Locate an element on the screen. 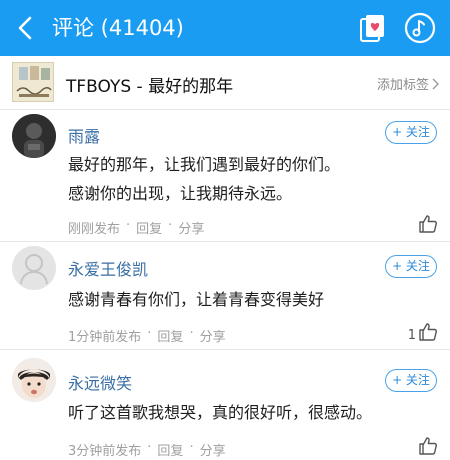  comment-meta: 1分钟前发布 · 回复 · 分享 is located at coordinates (147, 335).